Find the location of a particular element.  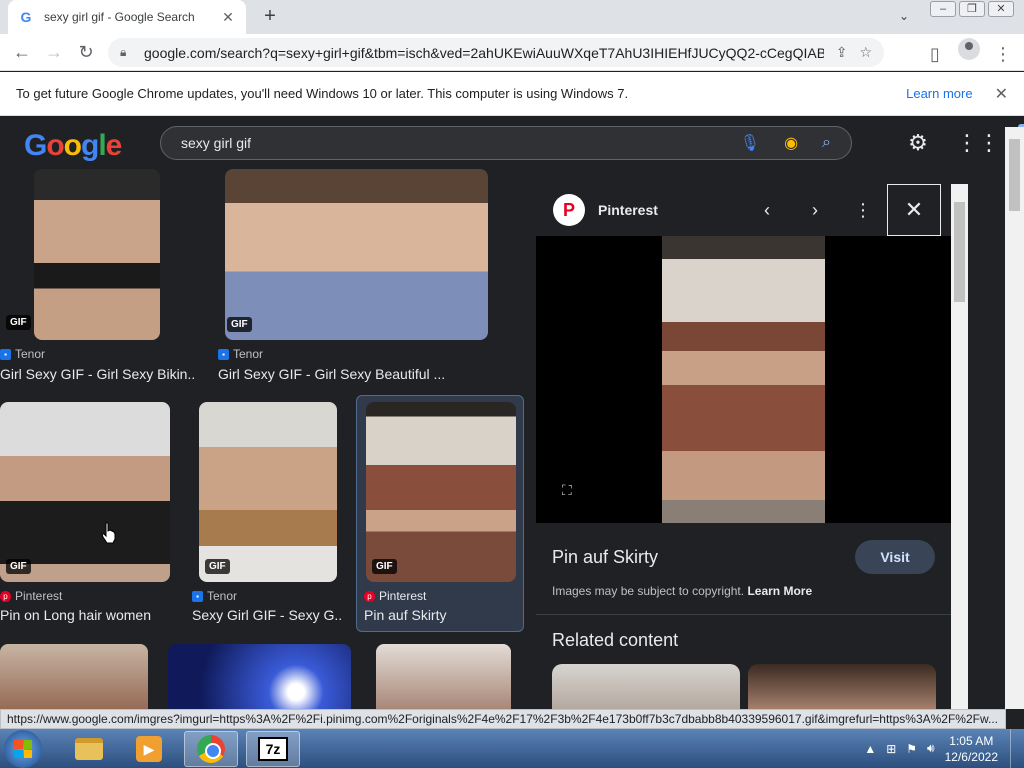

tab-google-search: G sexy girl gif - Google Search ✕ is located at coordinates (127, 17).